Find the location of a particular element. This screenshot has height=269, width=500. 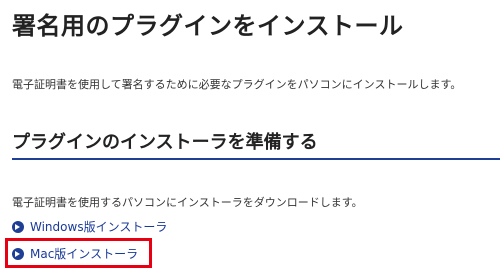

section-description: 電子証明書を使用するパソコンにインストーラをダウンロードします。 is located at coordinates (187, 202).